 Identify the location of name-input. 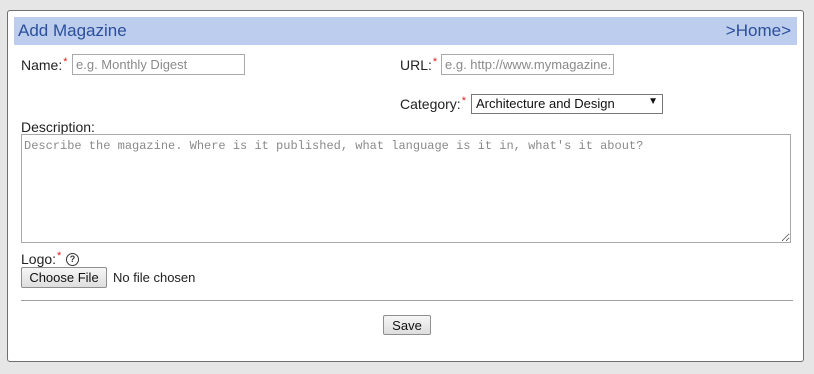
(158, 64).